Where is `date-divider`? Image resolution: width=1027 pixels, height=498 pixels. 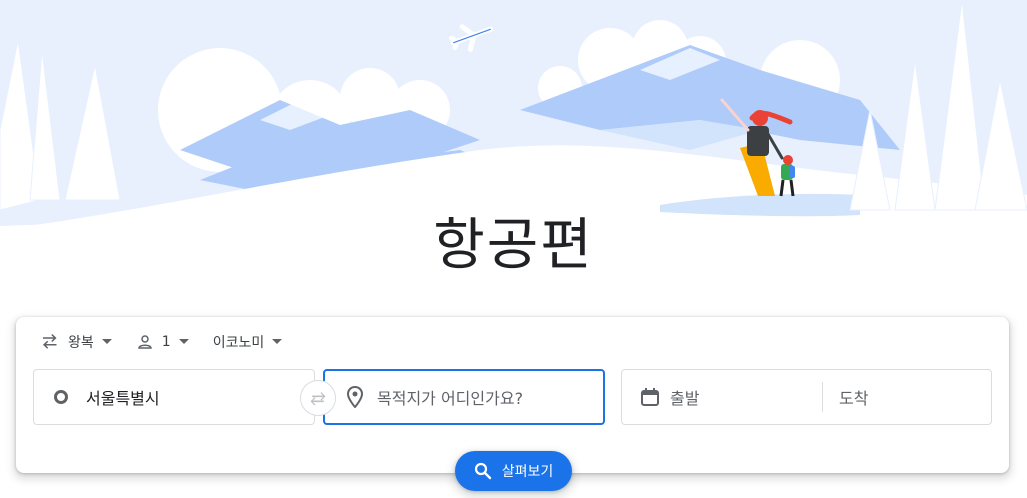 date-divider is located at coordinates (822, 397).